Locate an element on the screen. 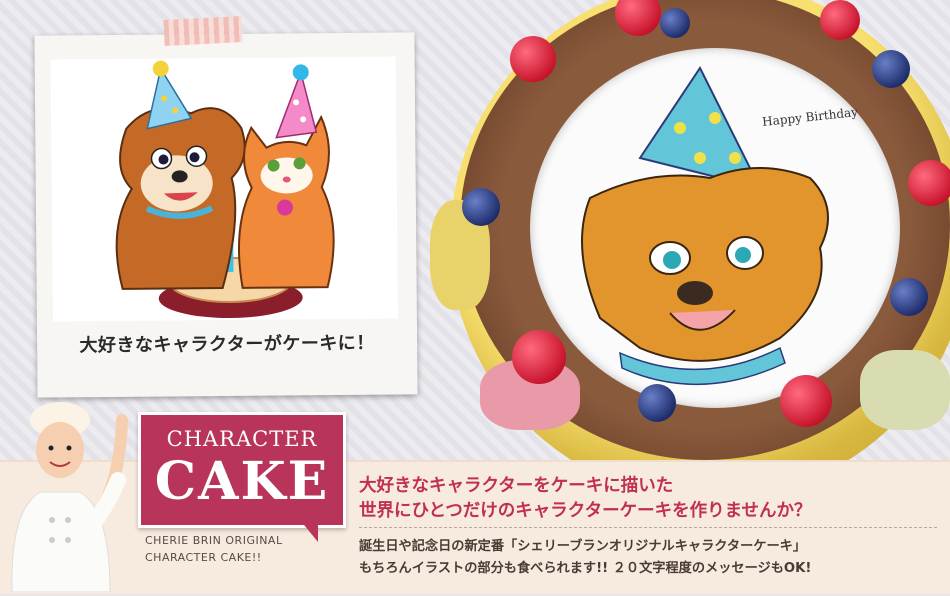 Image resolution: width=950 pixels, height=596 pixels. dashed-divider is located at coordinates (648, 527).